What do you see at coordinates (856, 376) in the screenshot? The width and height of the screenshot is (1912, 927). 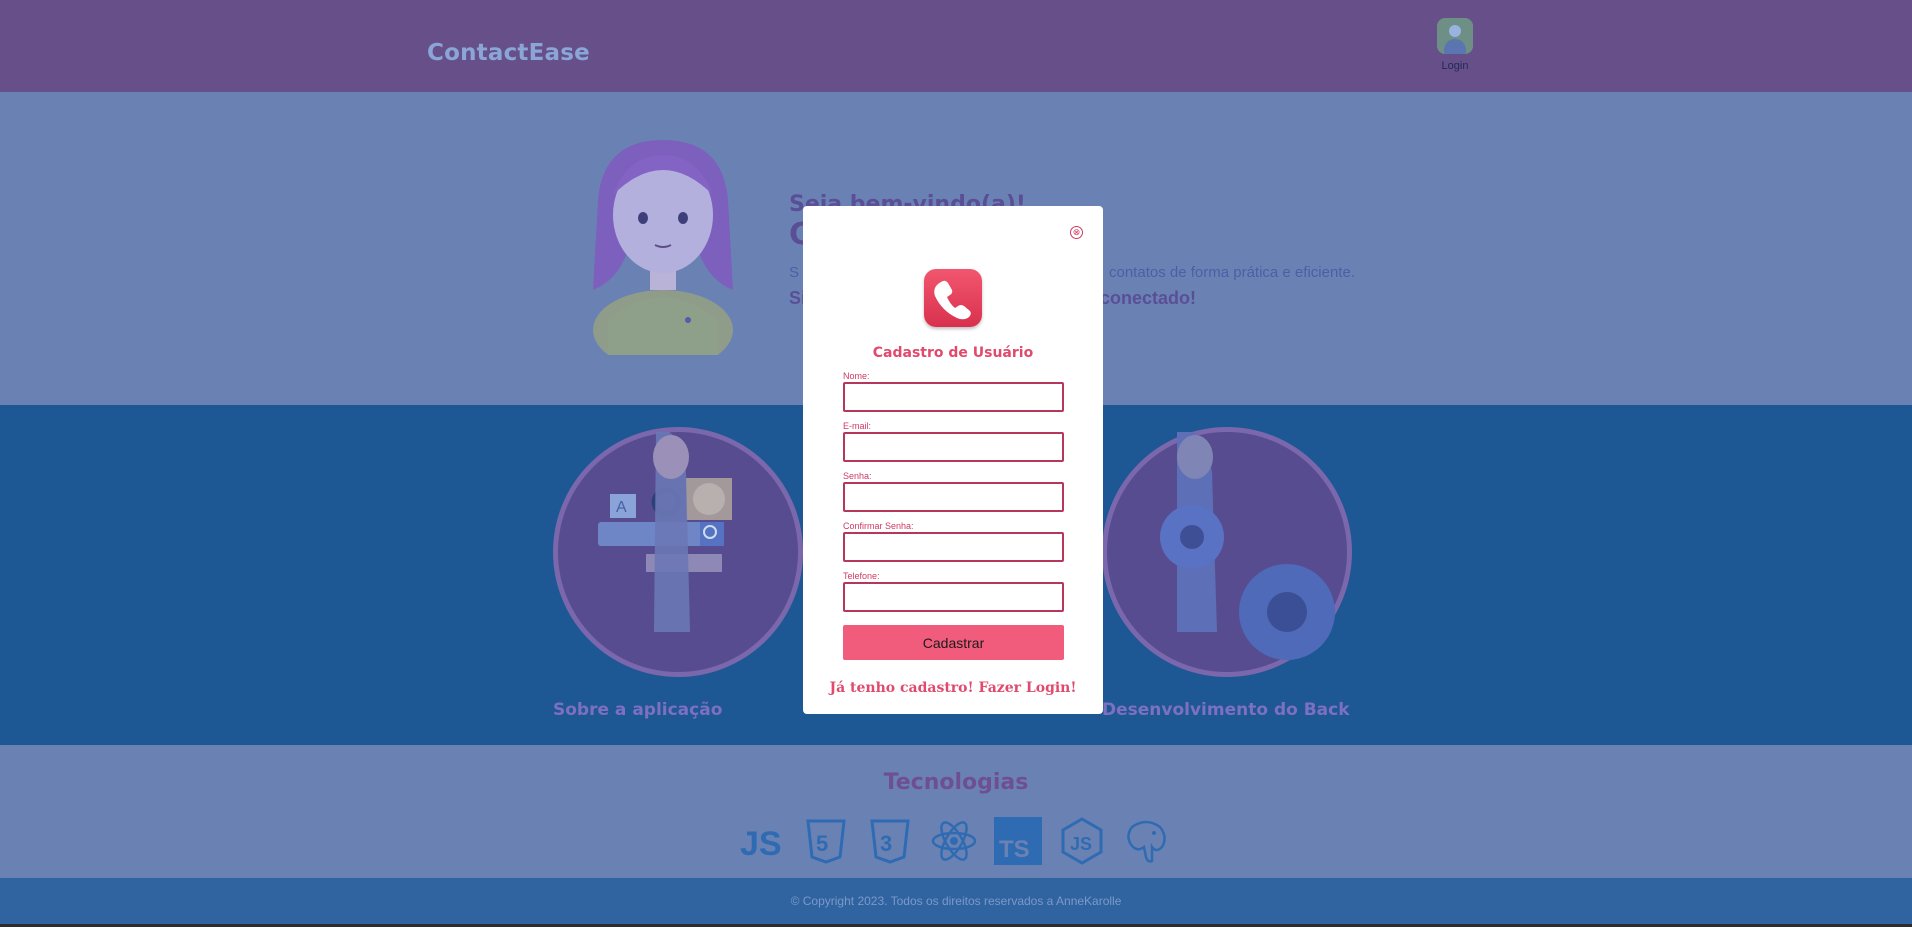 I see `name-label: Nome:` at bounding box center [856, 376].